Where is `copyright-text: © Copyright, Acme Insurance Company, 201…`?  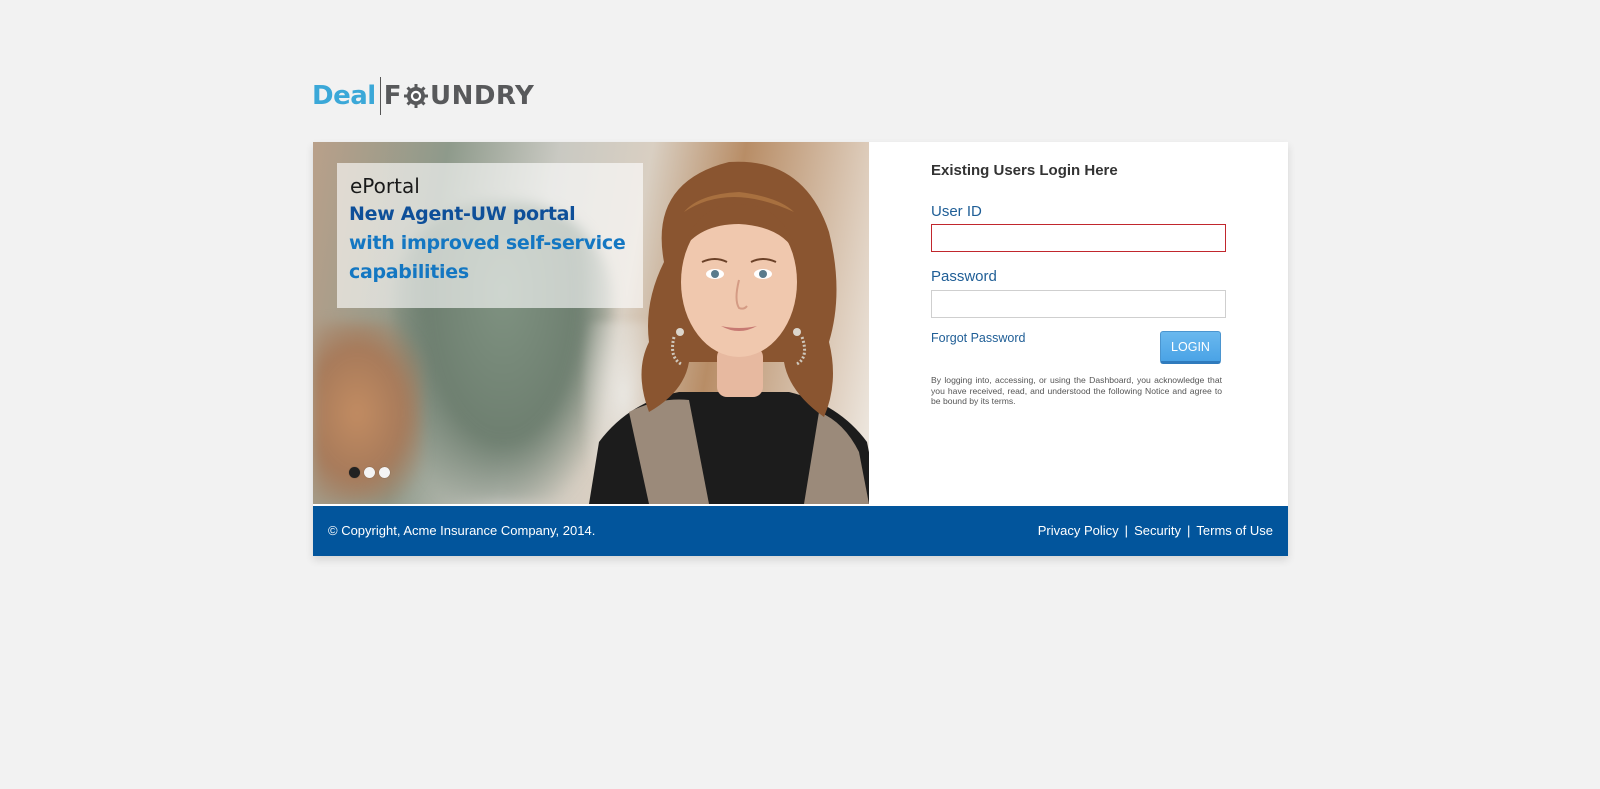 copyright-text: © Copyright, Acme Insurance Company, 201… is located at coordinates (462, 530).